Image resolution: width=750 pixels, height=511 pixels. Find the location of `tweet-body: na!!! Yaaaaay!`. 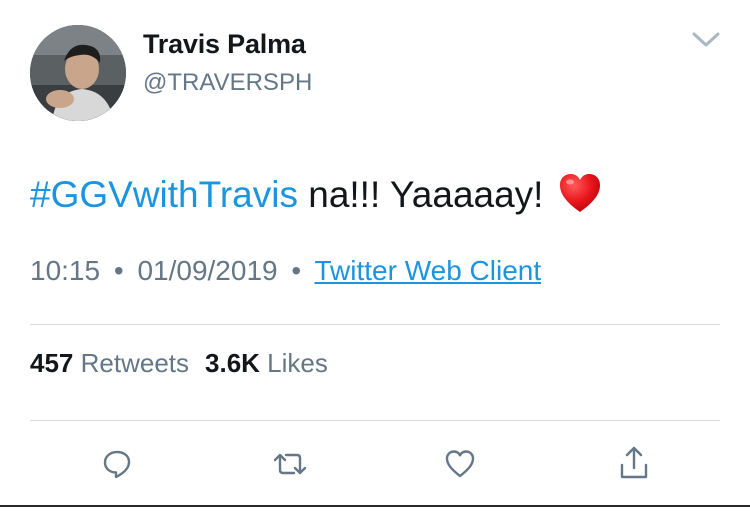

tweet-body: na!!! Yaaaaay! is located at coordinates (420, 194).